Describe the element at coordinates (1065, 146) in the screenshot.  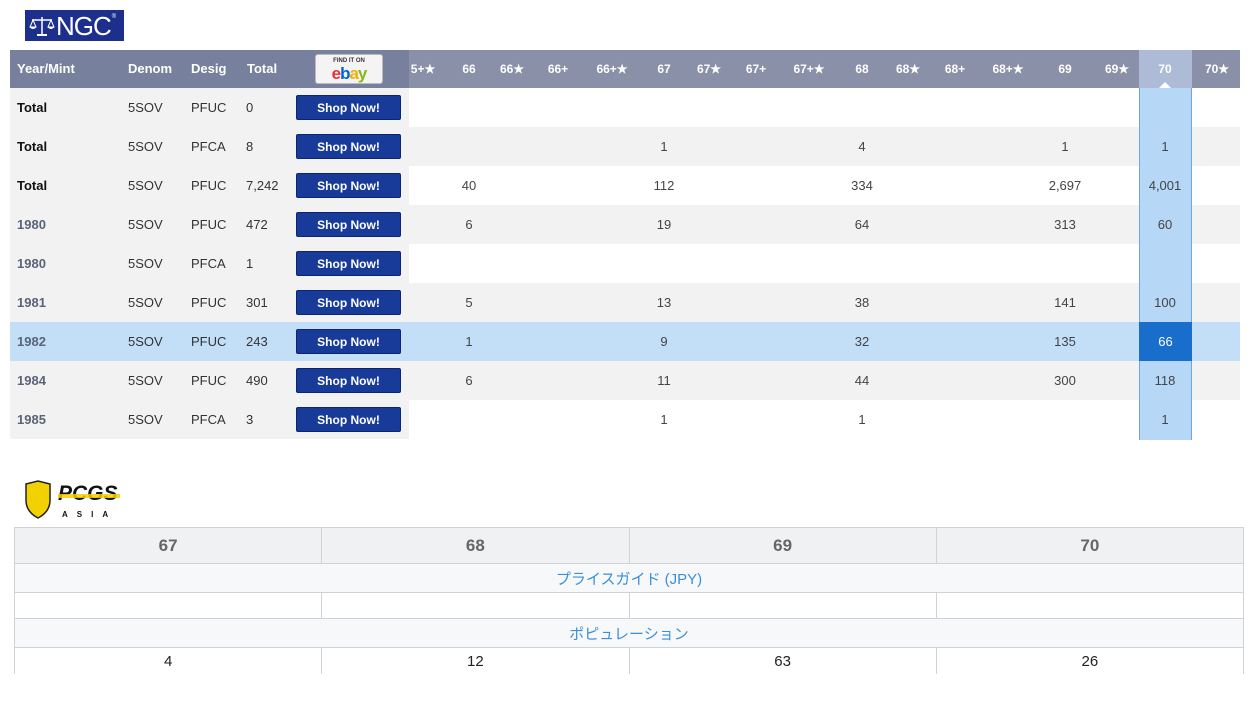
I see `grade-count-69: 1` at that location.